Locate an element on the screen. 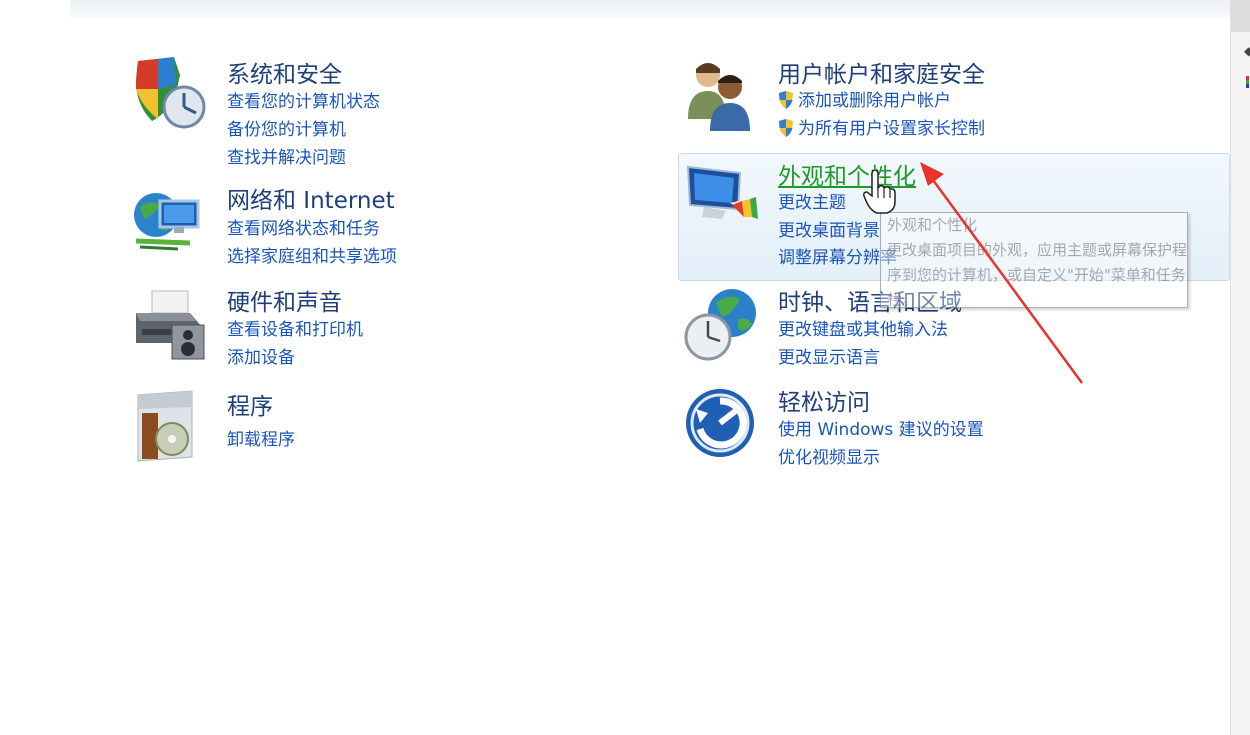 This screenshot has height=735, width=1250. link-devices-printers: 查看设备和打印机 is located at coordinates (295, 327).